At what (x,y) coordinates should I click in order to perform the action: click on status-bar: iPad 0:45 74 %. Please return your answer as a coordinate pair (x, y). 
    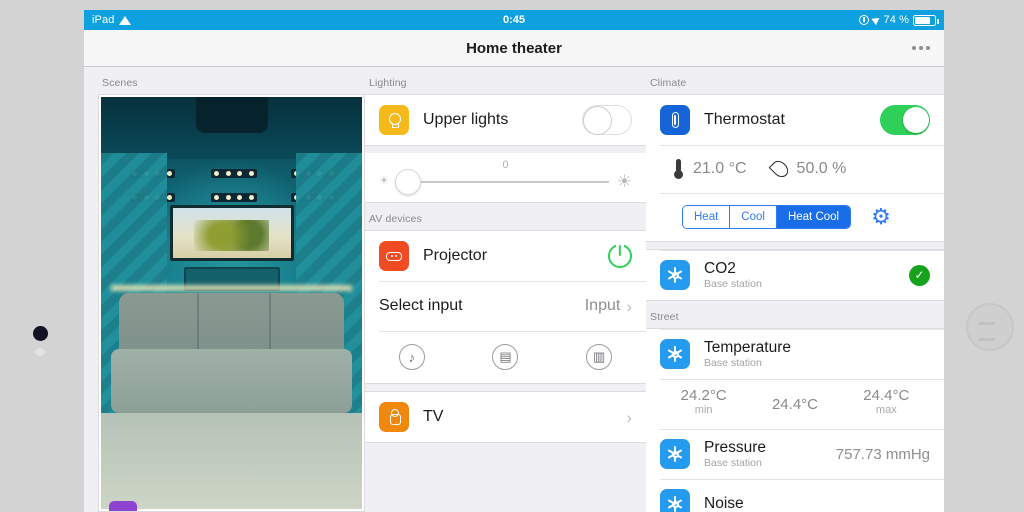
    Looking at the image, I should click on (514, 20).